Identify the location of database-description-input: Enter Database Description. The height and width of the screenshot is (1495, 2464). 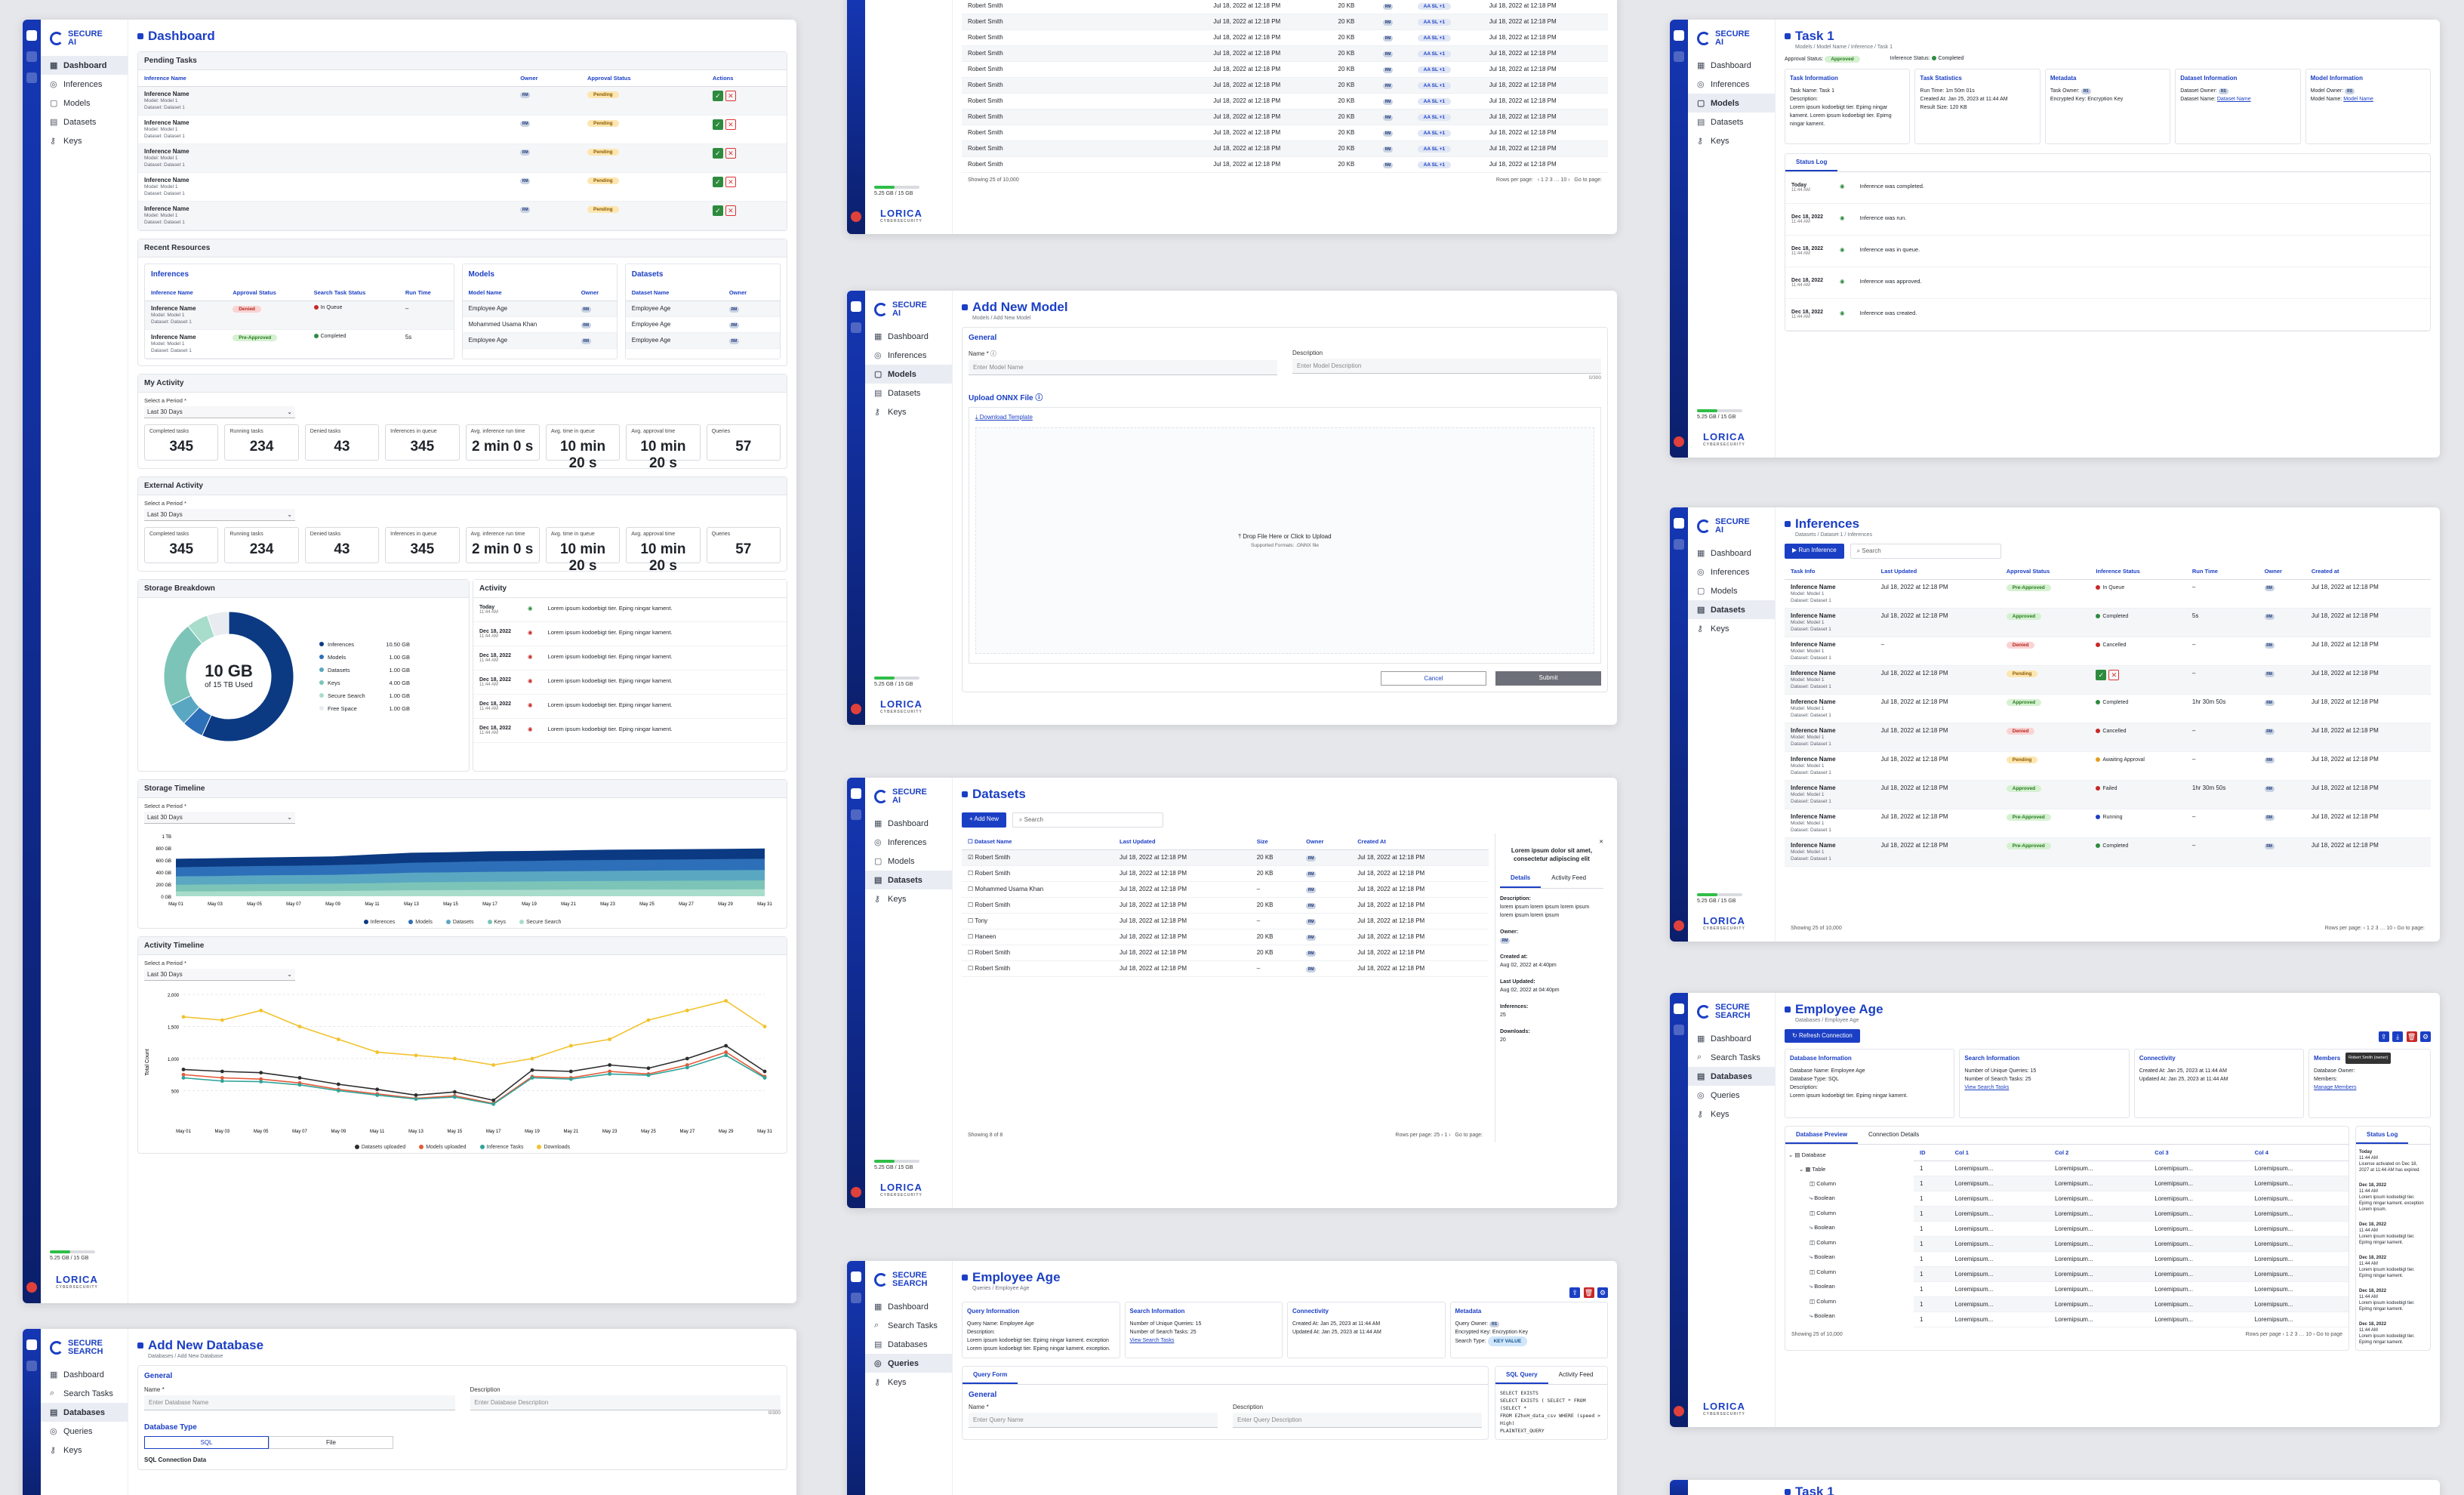
(625, 1402).